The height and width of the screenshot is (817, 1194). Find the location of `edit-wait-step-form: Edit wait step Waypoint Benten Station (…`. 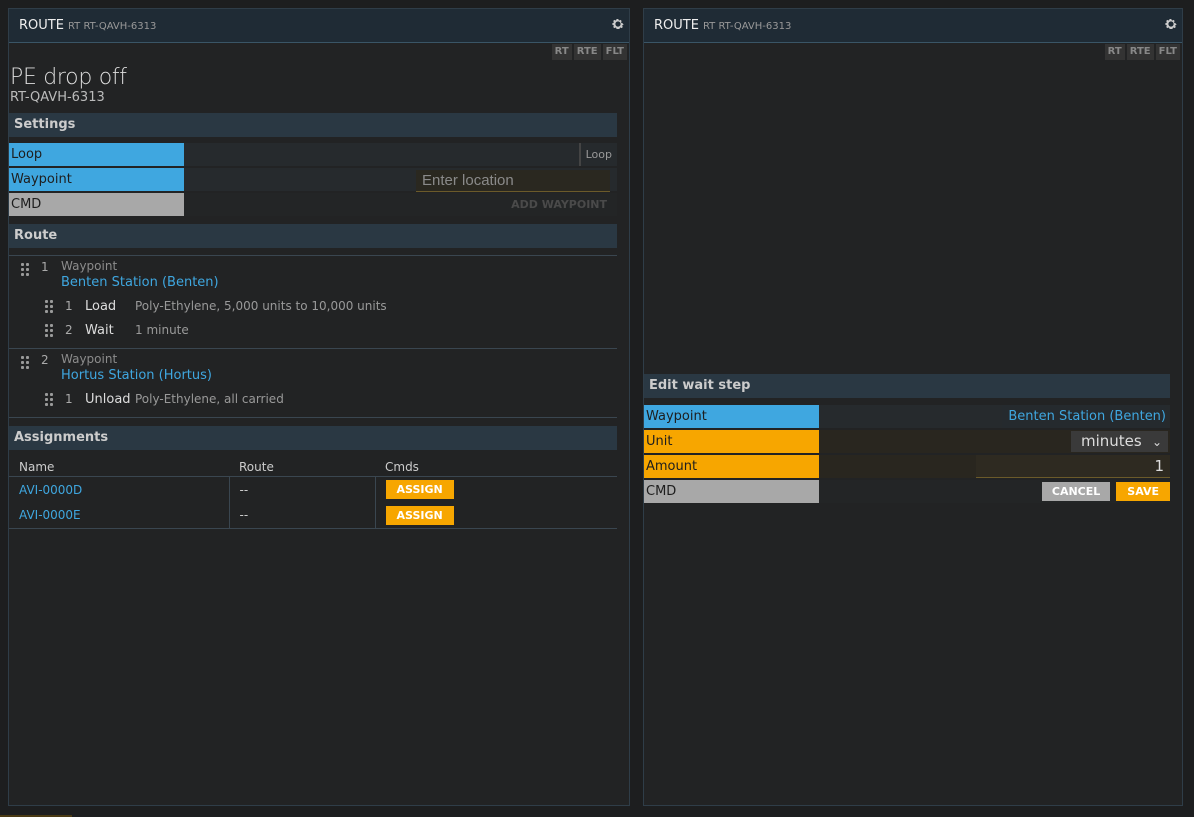

edit-wait-step-form: Edit wait step Waypoint Benten Station (… is located at coordinates (907, 438).